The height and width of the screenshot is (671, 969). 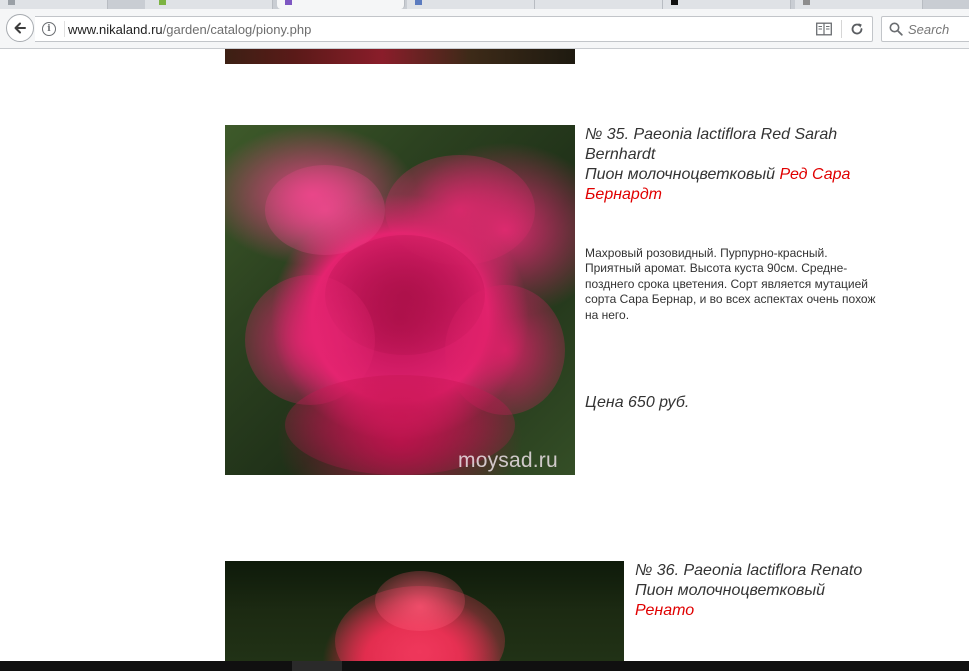 What do you see at coordinates (657, 570) in the screenshot?
I see `product-36-number: № 36.` at bounding box center [657, 570].